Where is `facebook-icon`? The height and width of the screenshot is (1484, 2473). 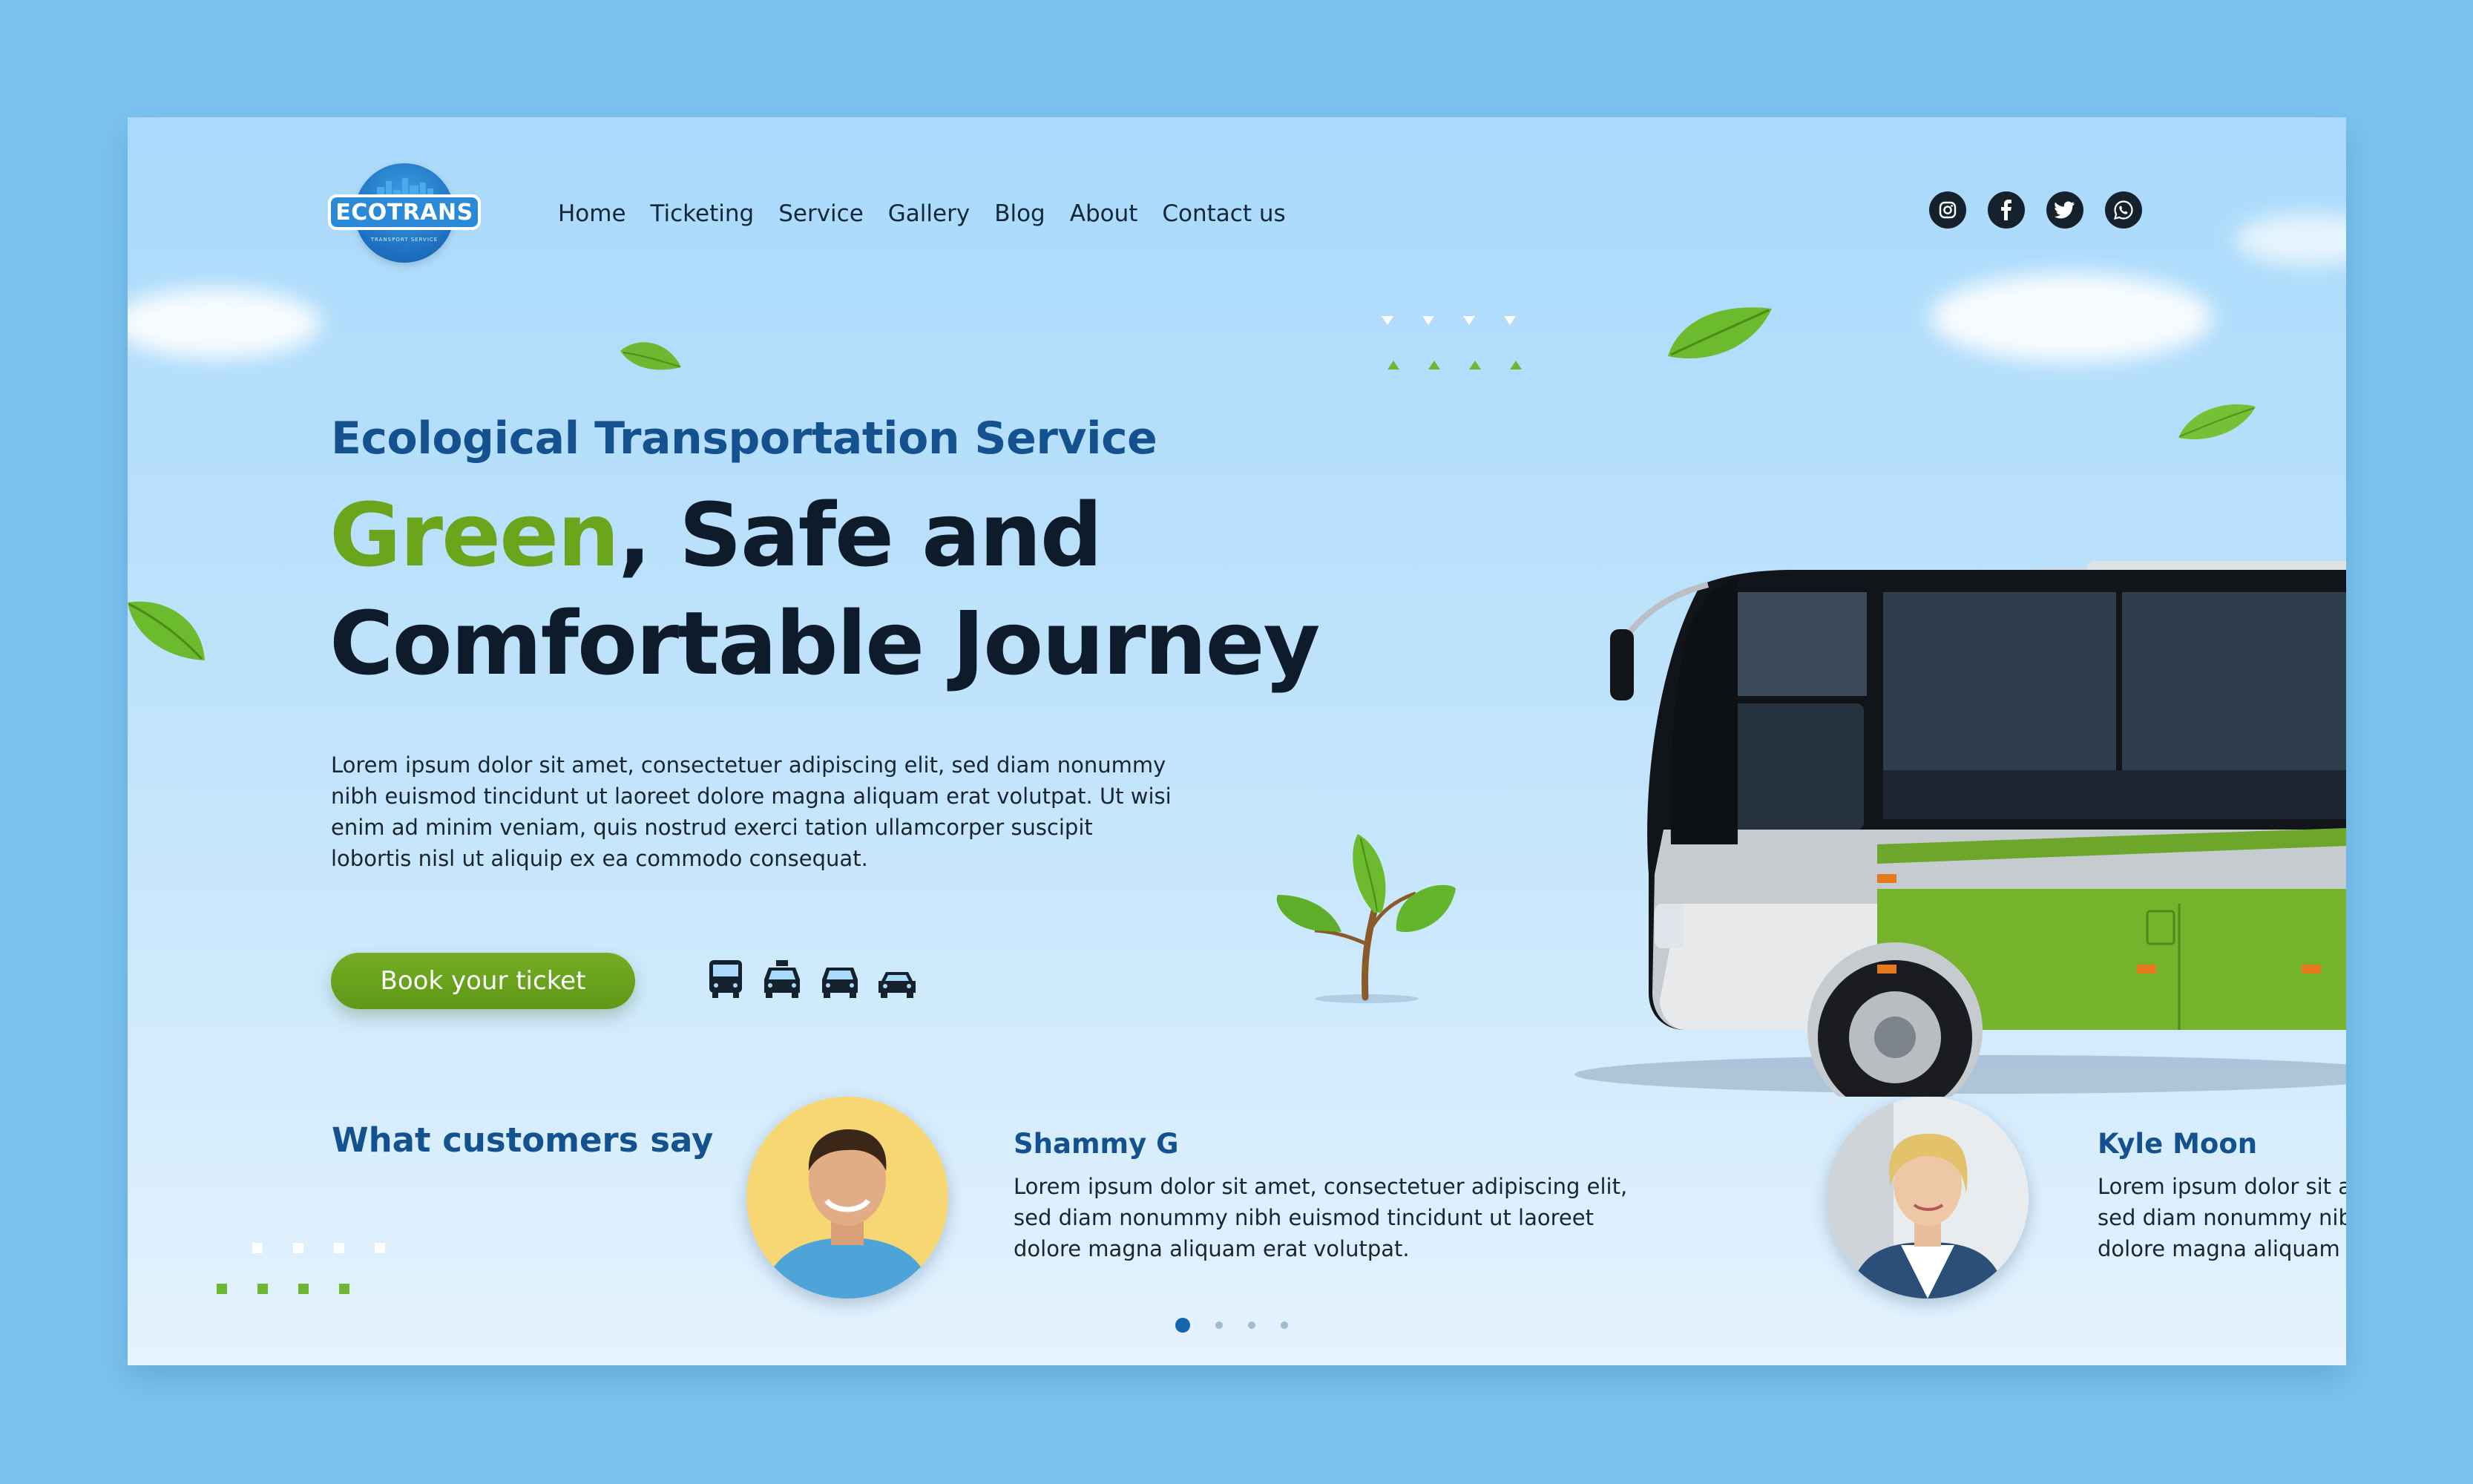
facebook-icon is located at coordinates (2006, 210).